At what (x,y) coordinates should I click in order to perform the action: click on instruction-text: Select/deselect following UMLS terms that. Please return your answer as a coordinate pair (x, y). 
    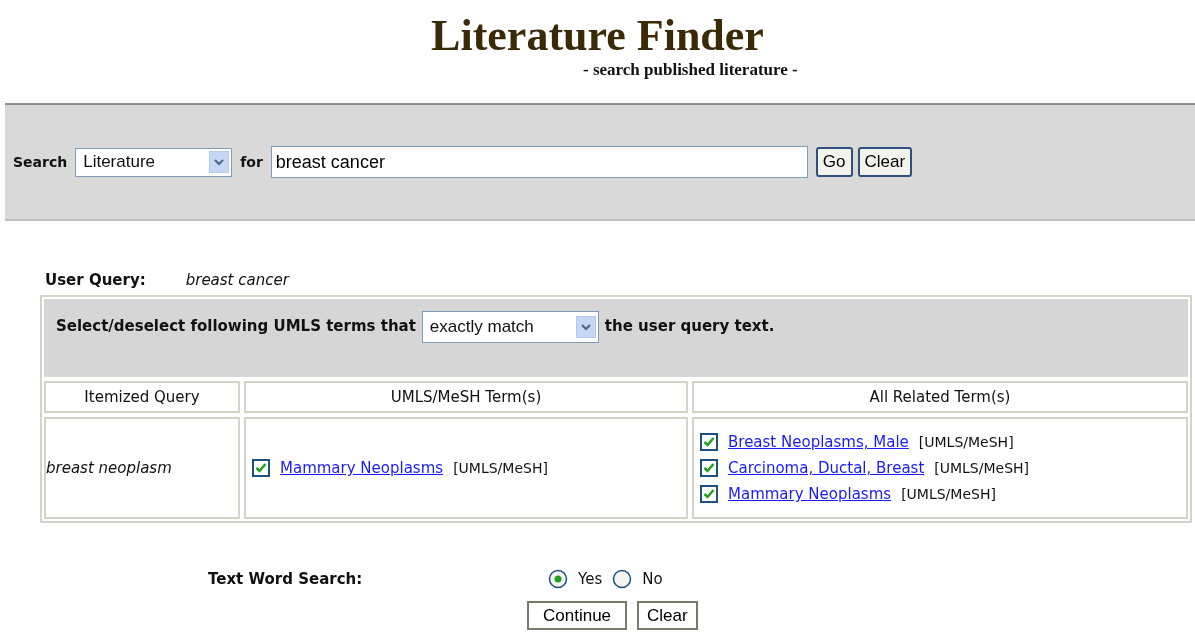
    Looking at the image, I should click on (236, 326).